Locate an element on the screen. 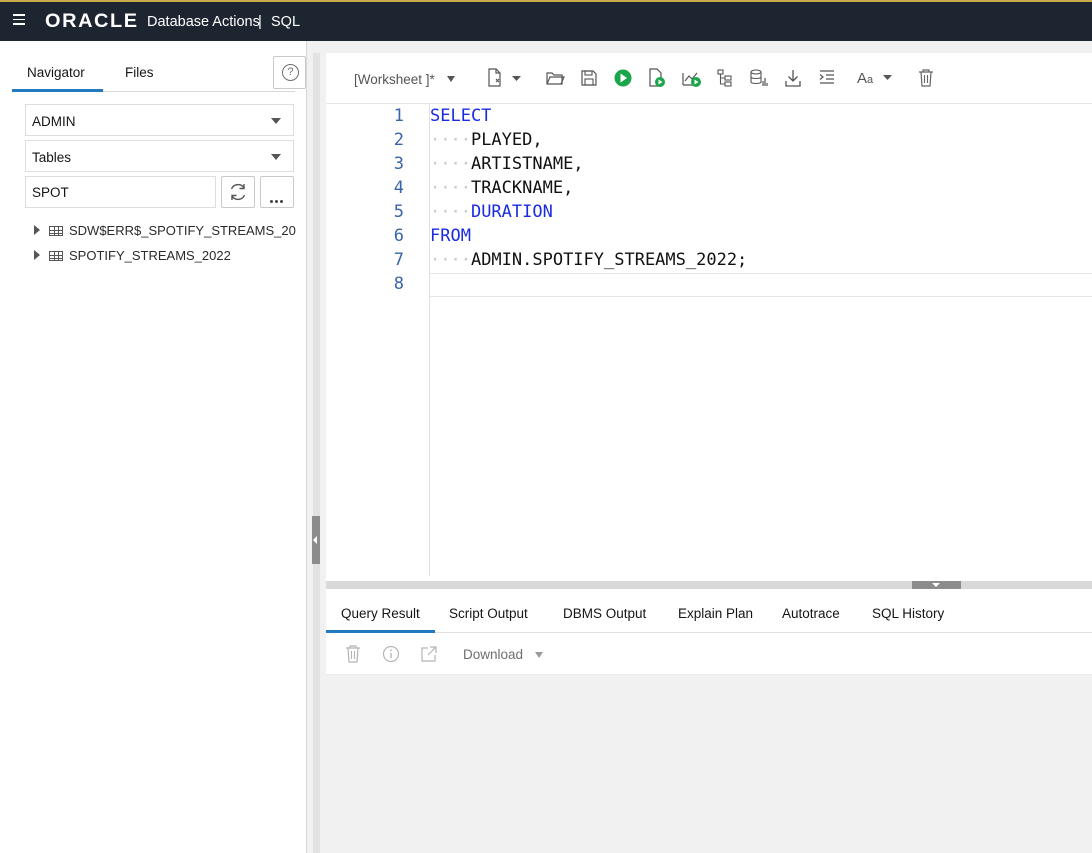  worksheet-selector: [Worksheet ]* is located at coordinates (394, 79).